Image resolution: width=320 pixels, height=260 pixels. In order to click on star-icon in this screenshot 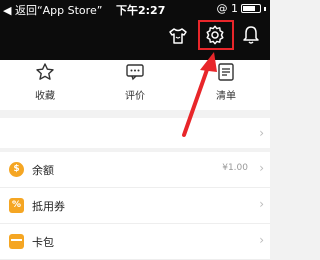, I will do `click(45, 71)`.